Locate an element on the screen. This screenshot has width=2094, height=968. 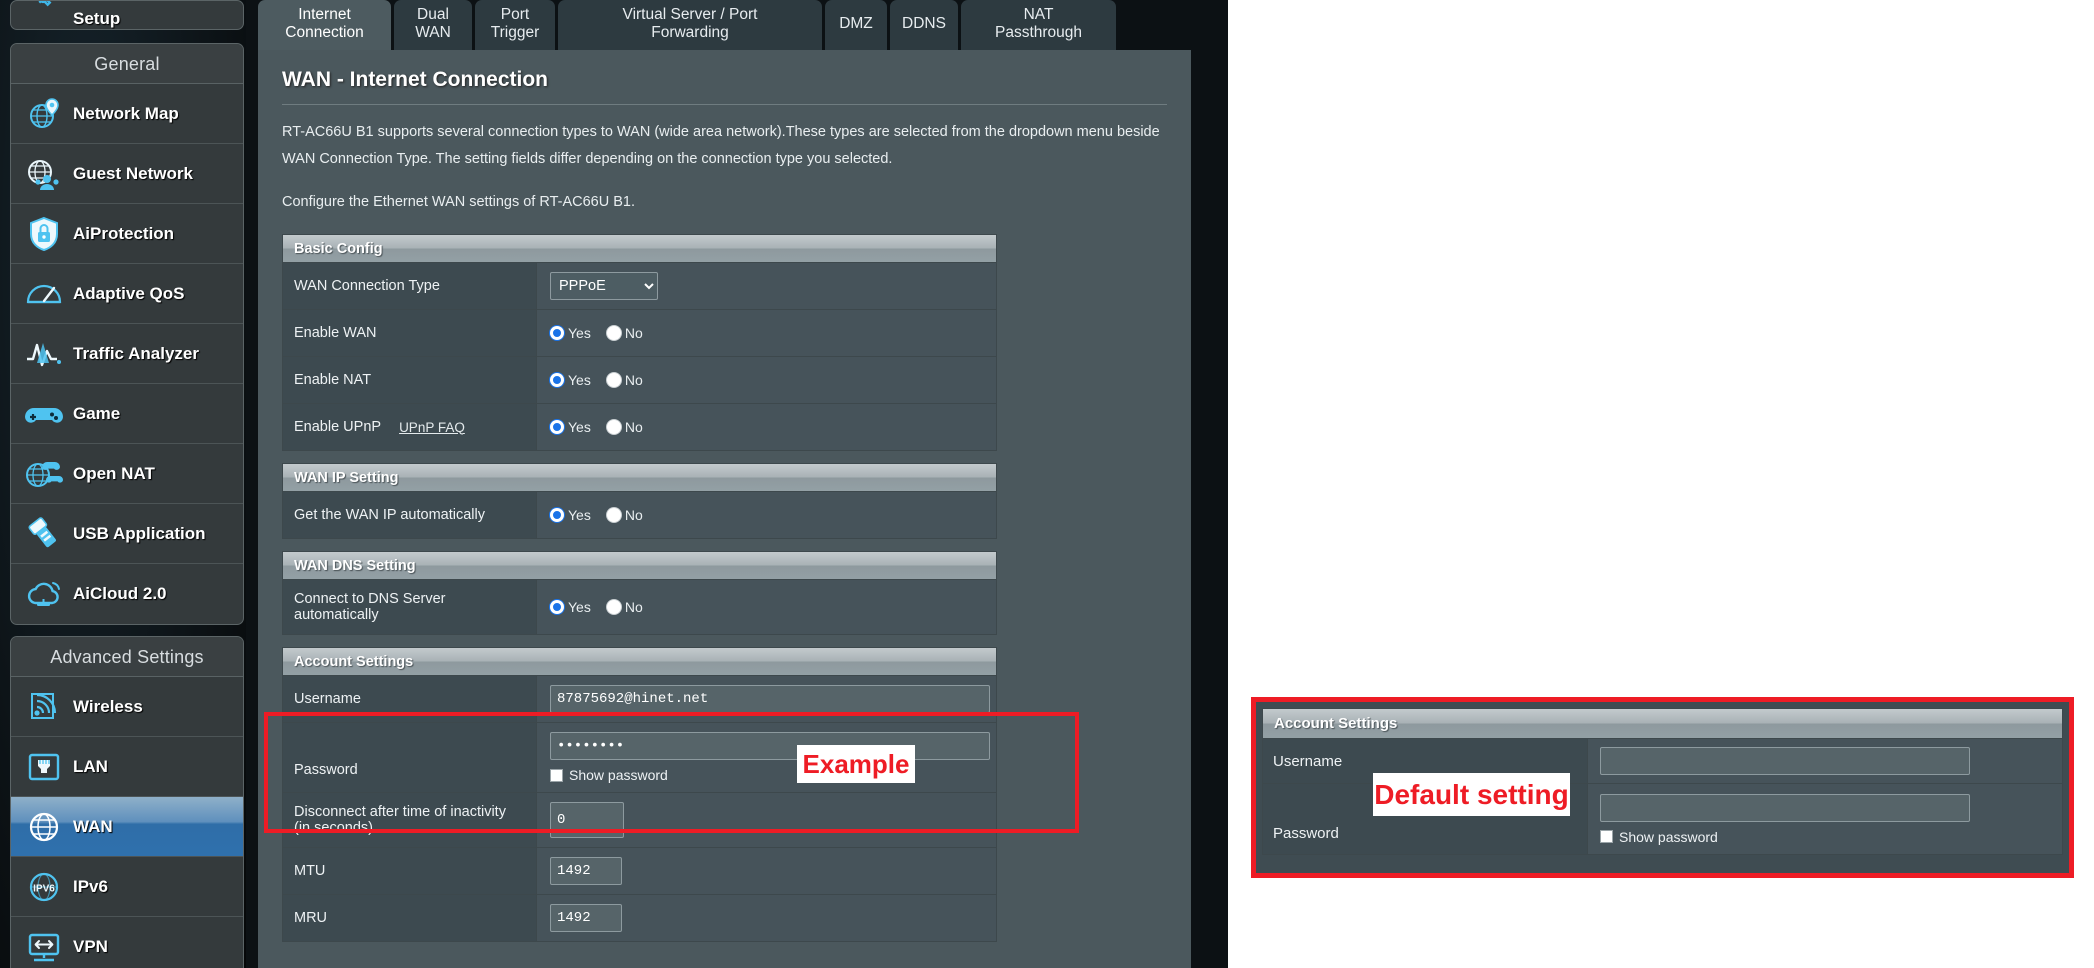
tab-internet-connection: Internet Connection is located at coordinates (324, 25).